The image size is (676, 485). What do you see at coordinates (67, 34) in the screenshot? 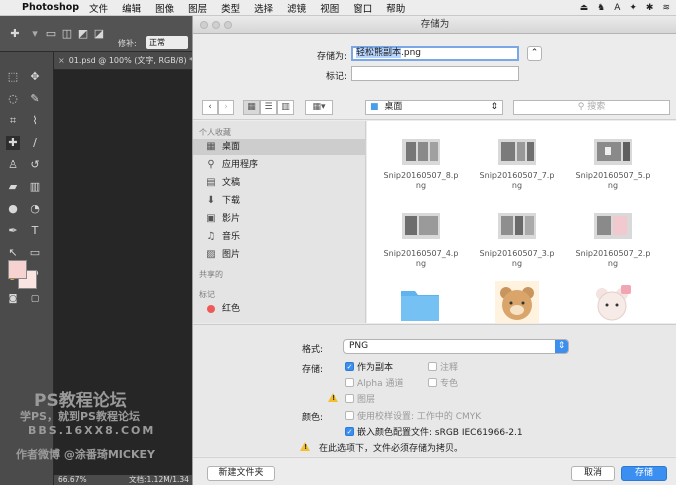
I see `add-selection-icon: ◫` at bounding box center [67, 34].